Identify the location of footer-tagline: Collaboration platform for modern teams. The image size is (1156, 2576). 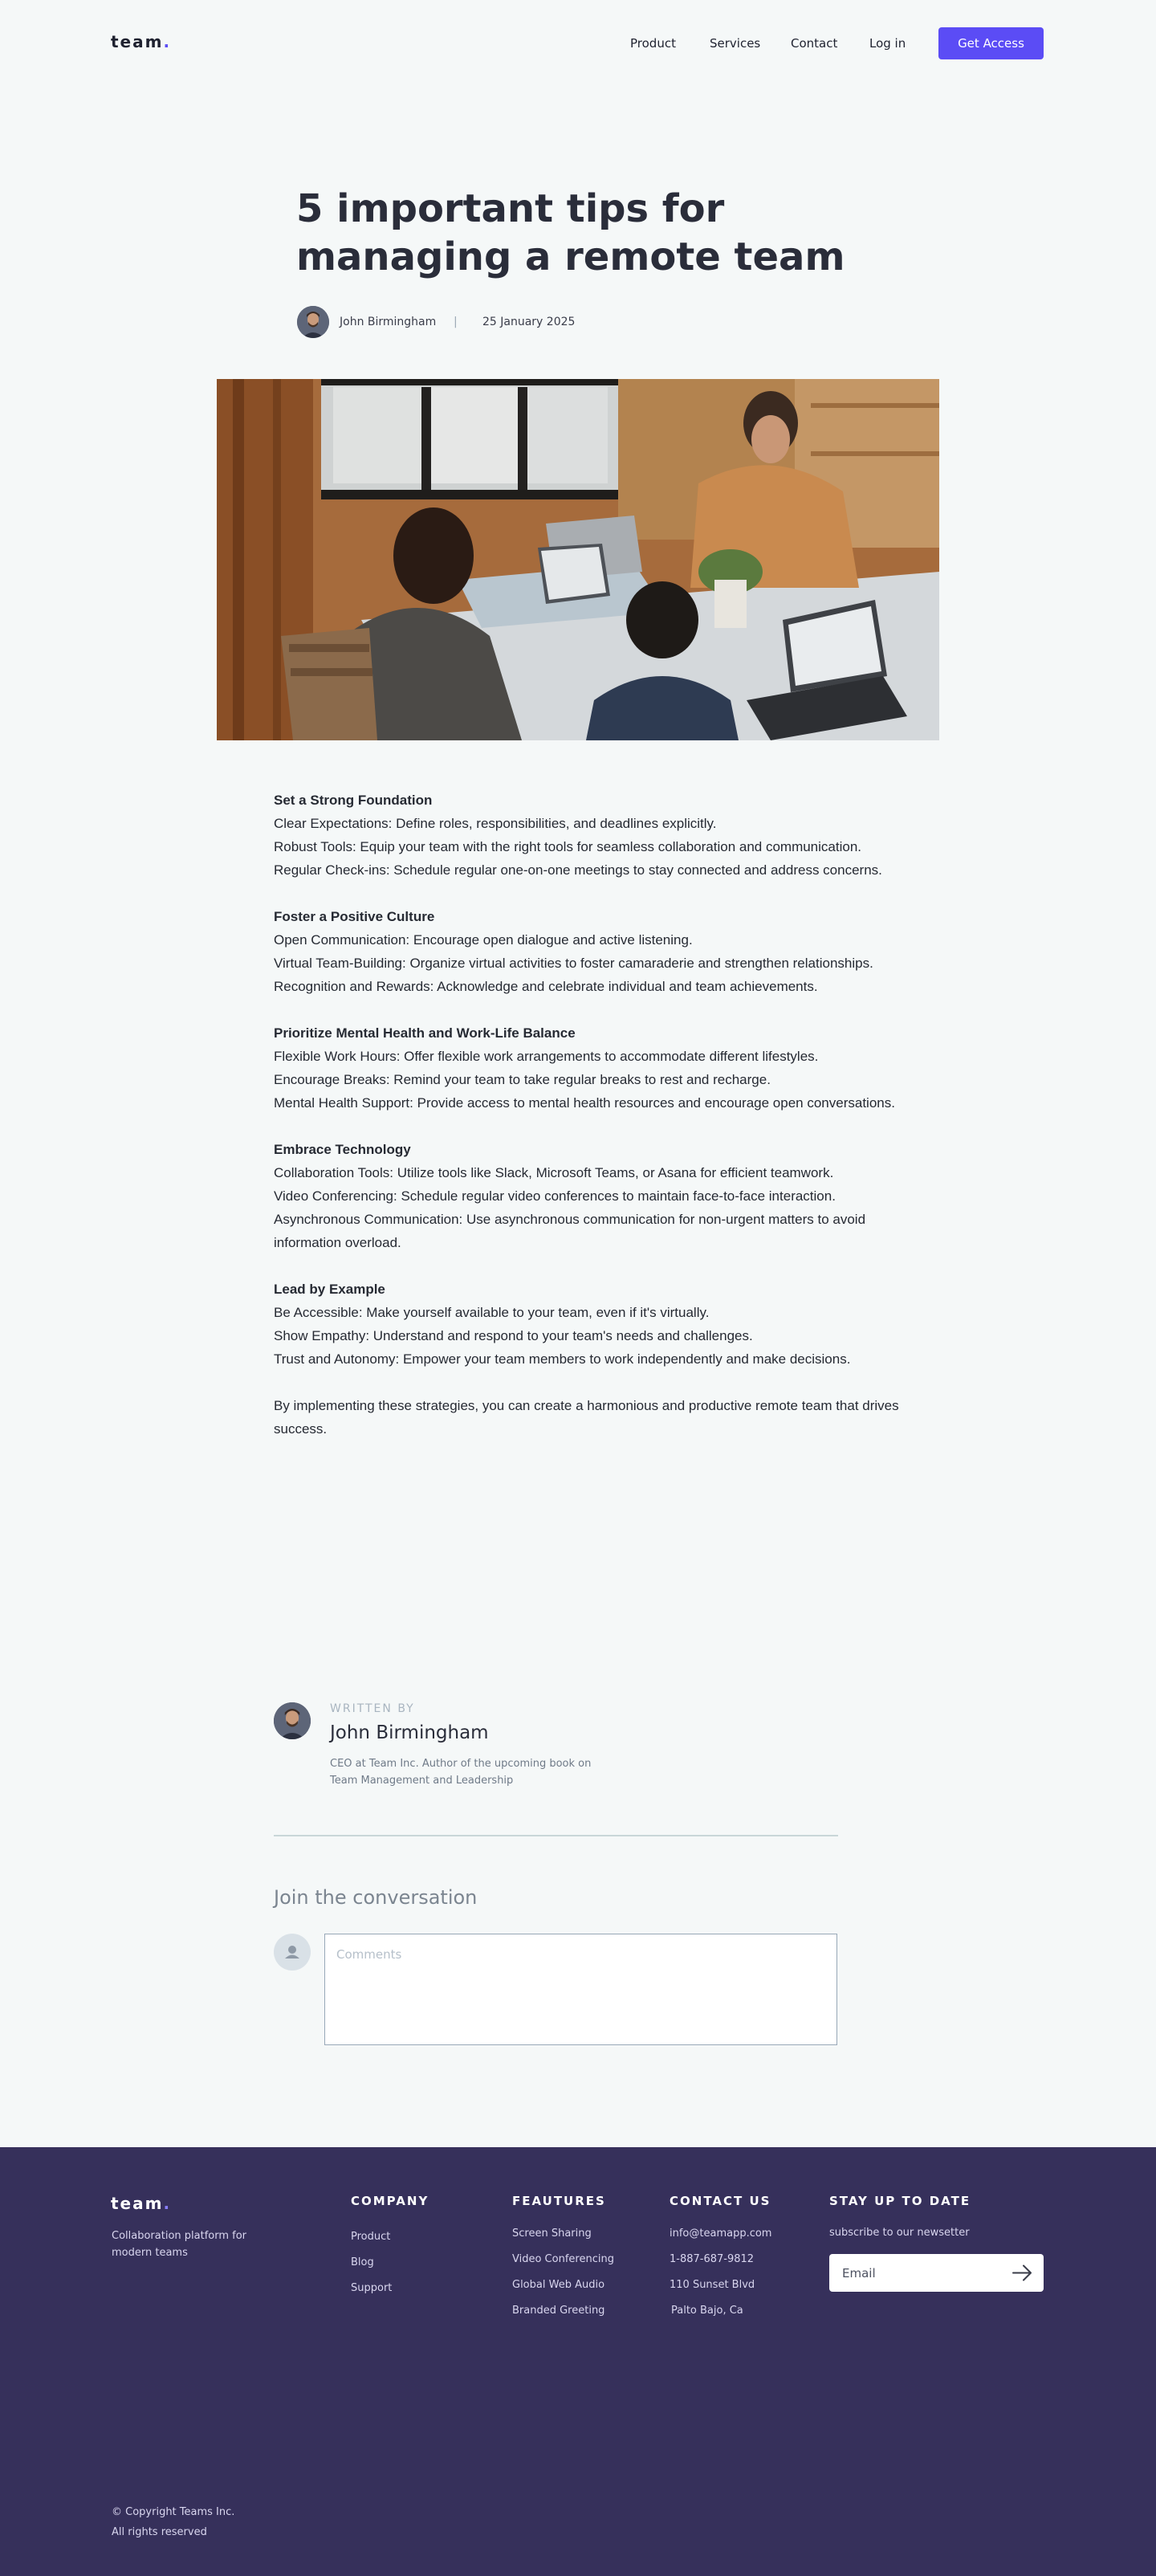
(180, 2244).